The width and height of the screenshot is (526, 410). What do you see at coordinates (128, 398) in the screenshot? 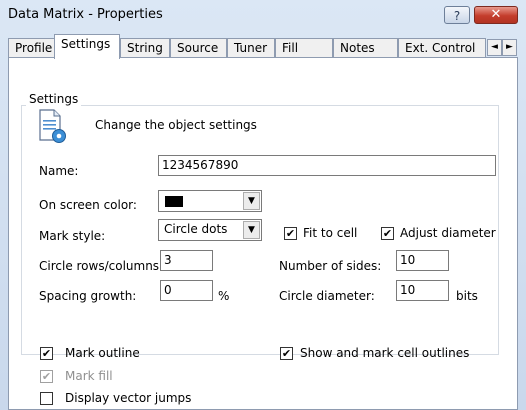
I see `display-vector-jumps-label: Display vector jumps` at bounding box center [128, 398].